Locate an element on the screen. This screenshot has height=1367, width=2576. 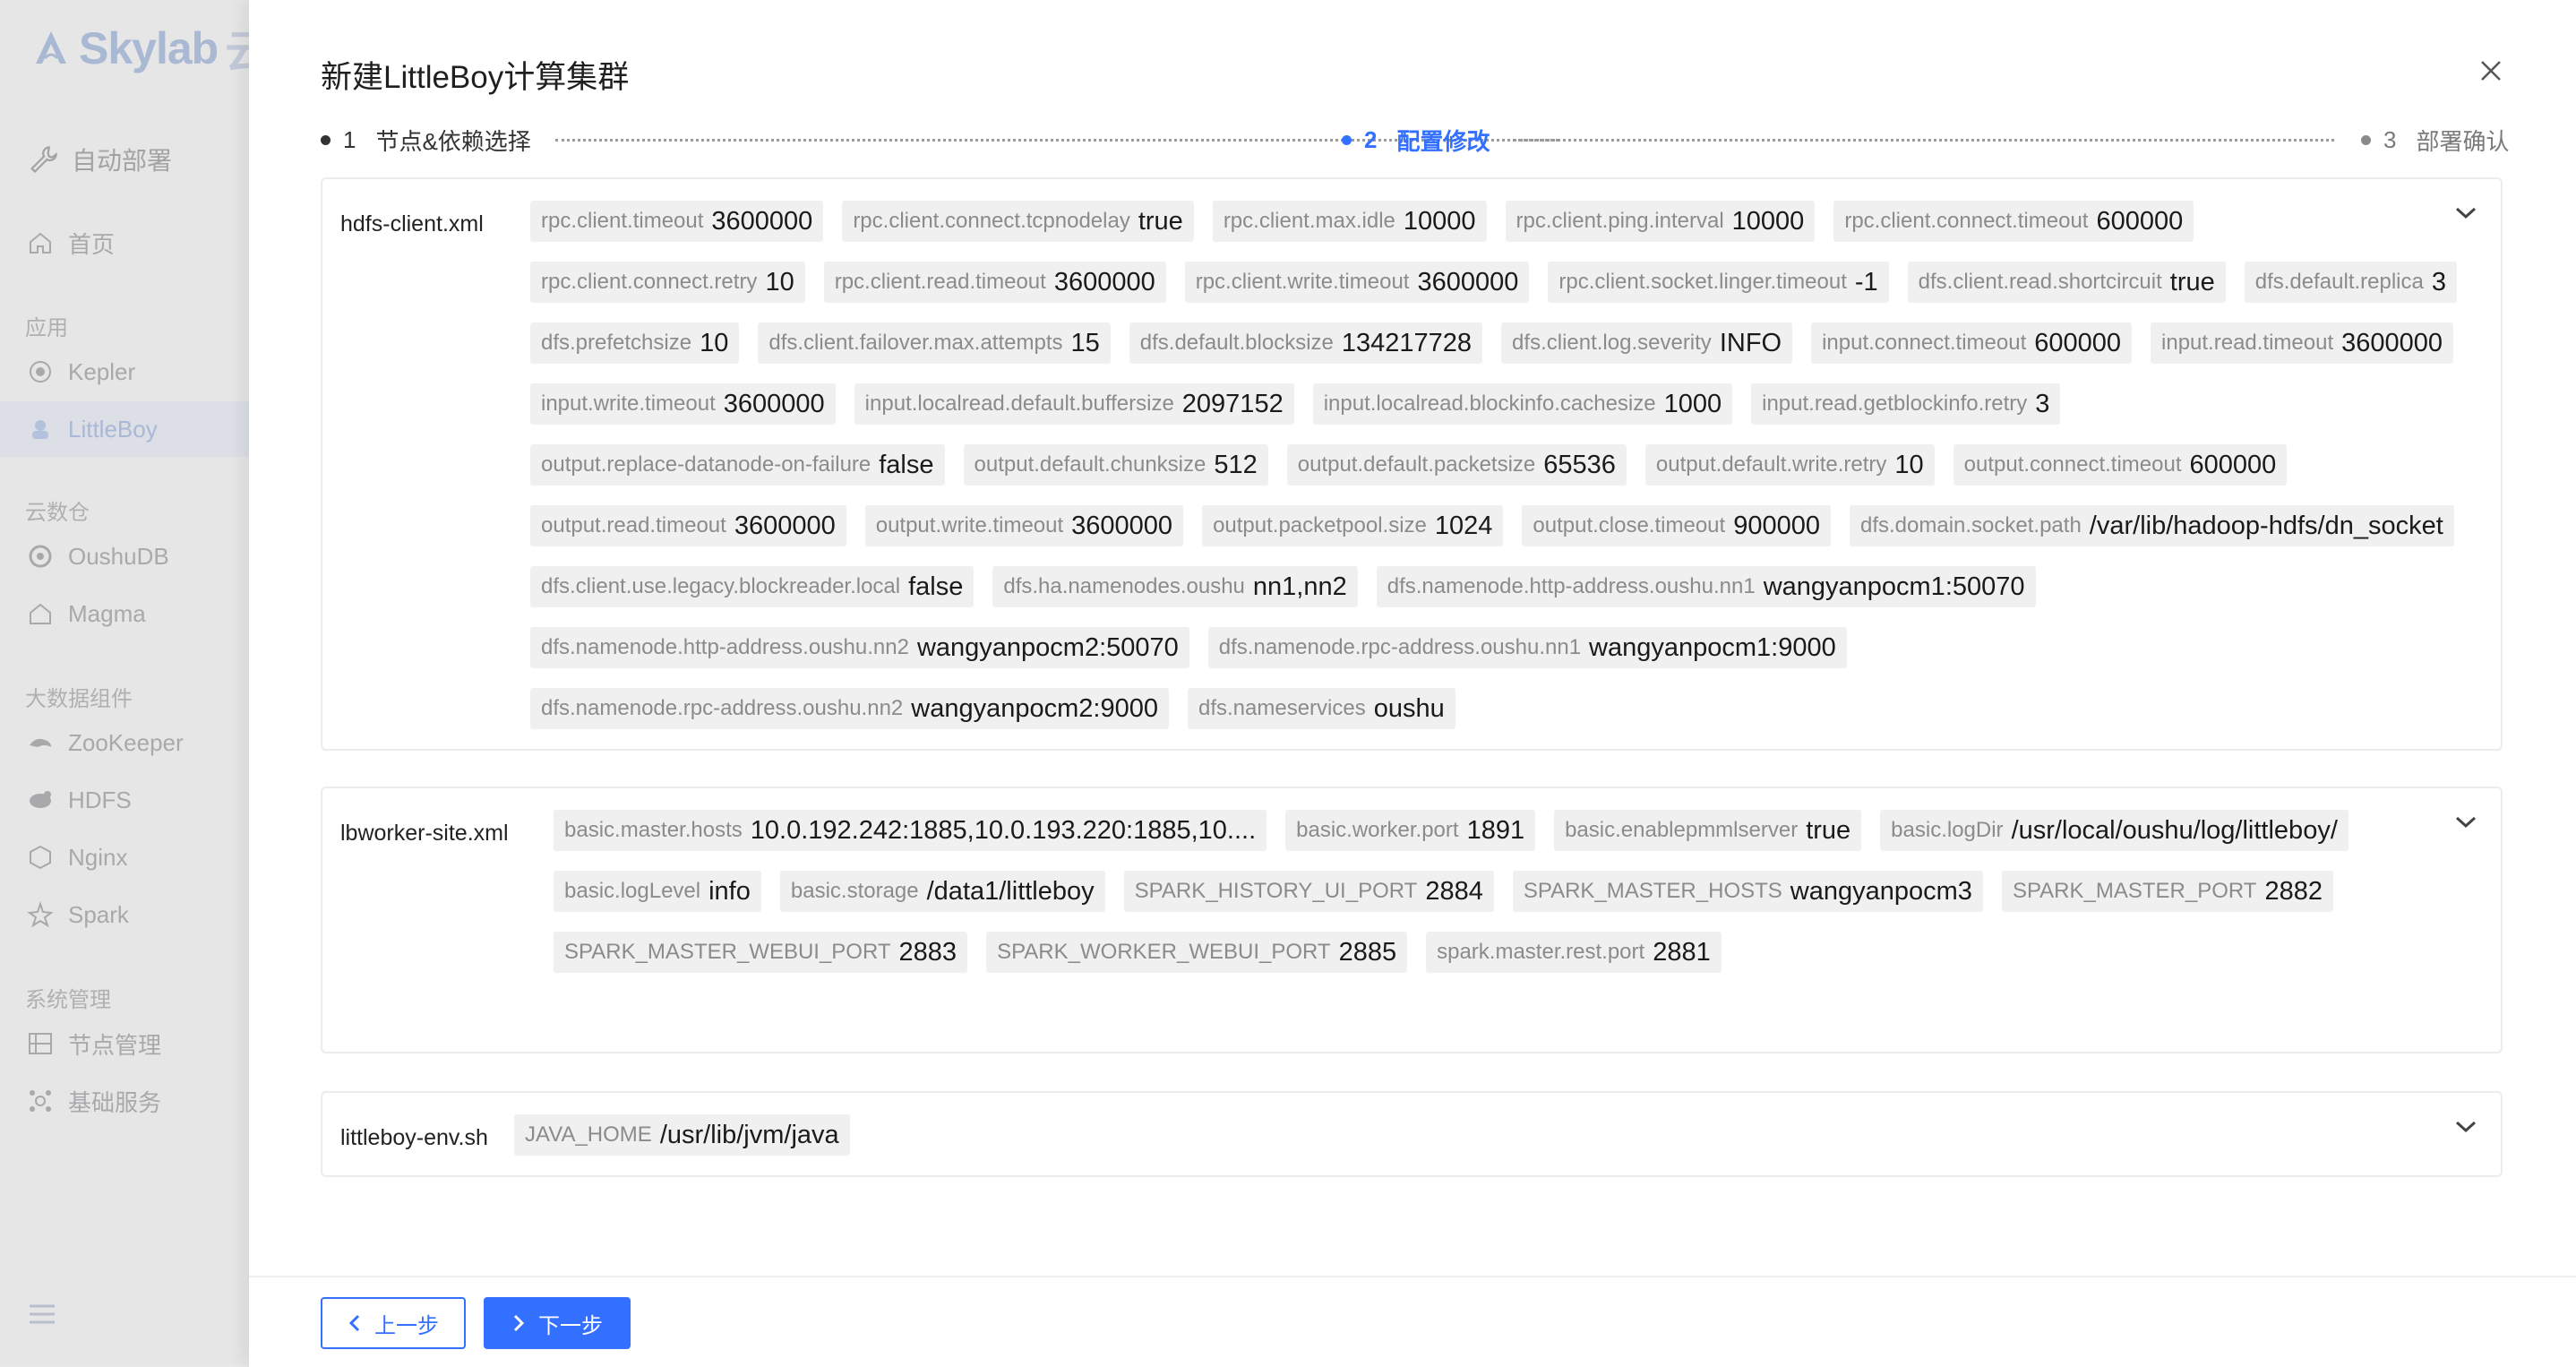
littleboy-icon is located at coordinates (40, 429).